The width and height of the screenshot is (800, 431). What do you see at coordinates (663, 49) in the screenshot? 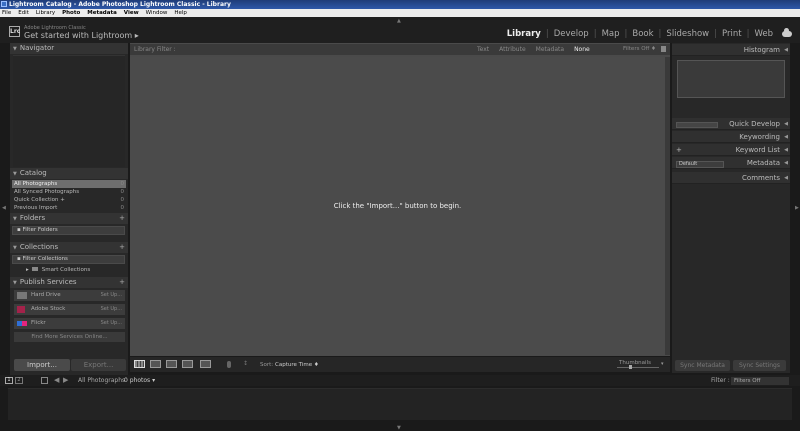
I see `lock-icon` at bounding box center [663, 49].